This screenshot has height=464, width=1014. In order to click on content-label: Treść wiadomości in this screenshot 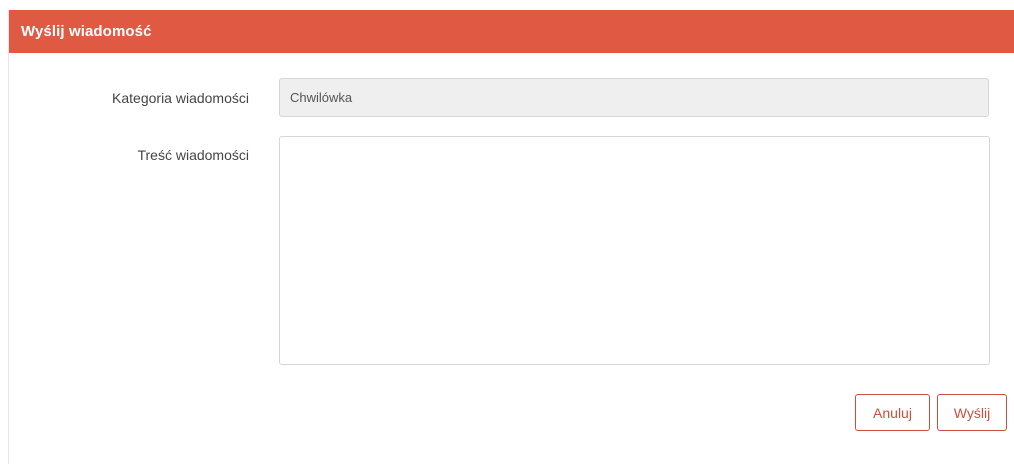, I will do `click(193, 155)`.